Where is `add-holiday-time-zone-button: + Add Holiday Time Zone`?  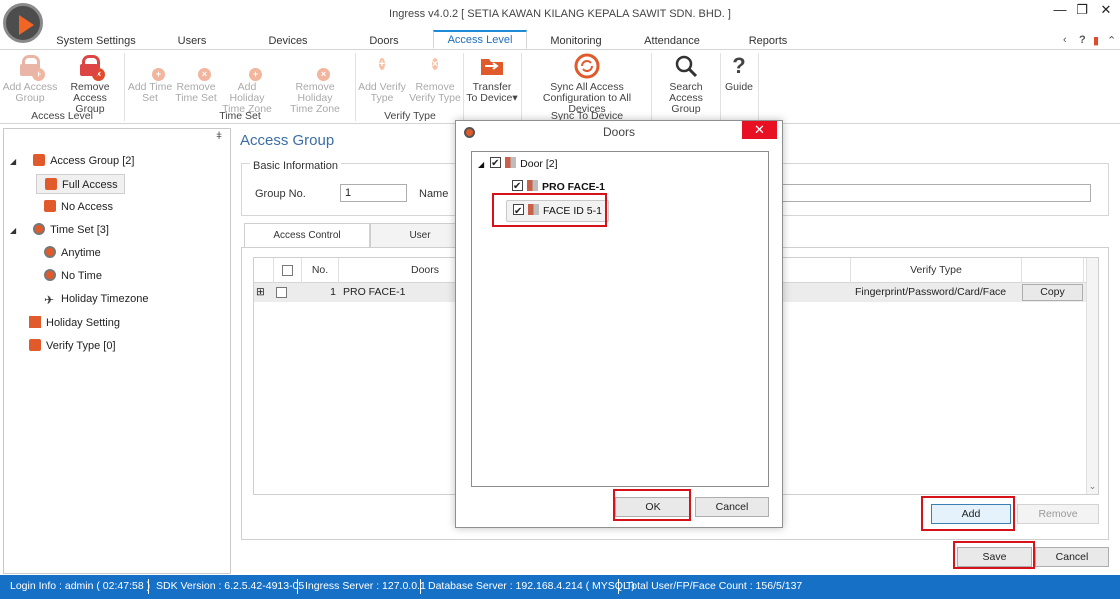
add-holiday-time-zone-button: + Add Holiday Time Zone is located at coordinates (247, 84).